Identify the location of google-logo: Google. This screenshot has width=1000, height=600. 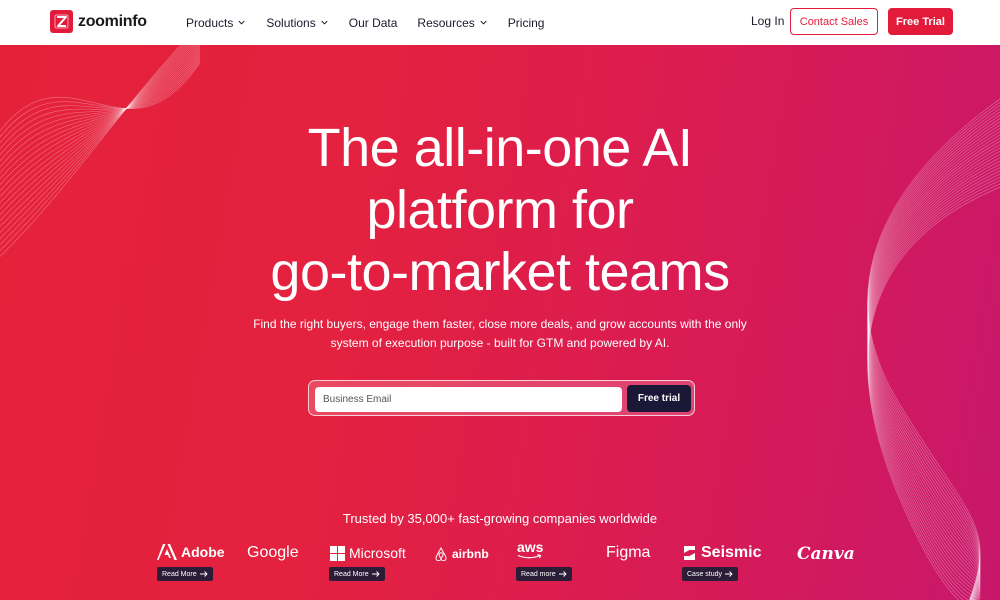
(273, 553).